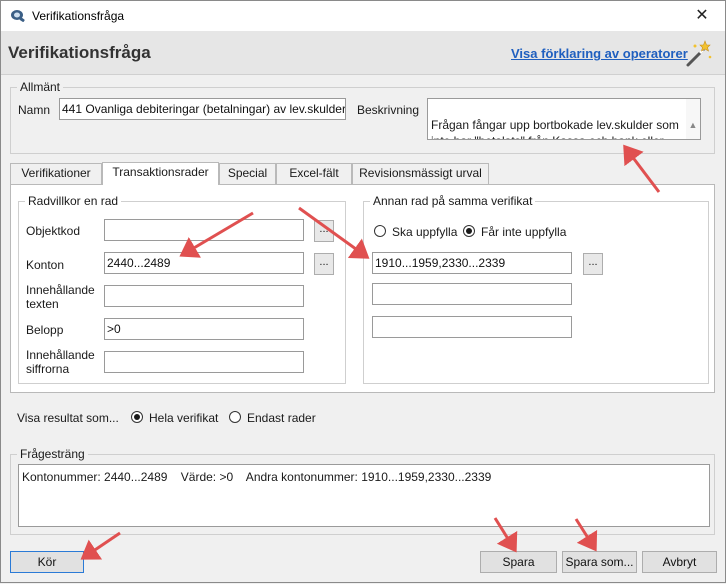  What do you see at coordinates (693, 125) in the screenshot?
I see `scroll-up-icon: ▲` at bounding box center [693, 125].